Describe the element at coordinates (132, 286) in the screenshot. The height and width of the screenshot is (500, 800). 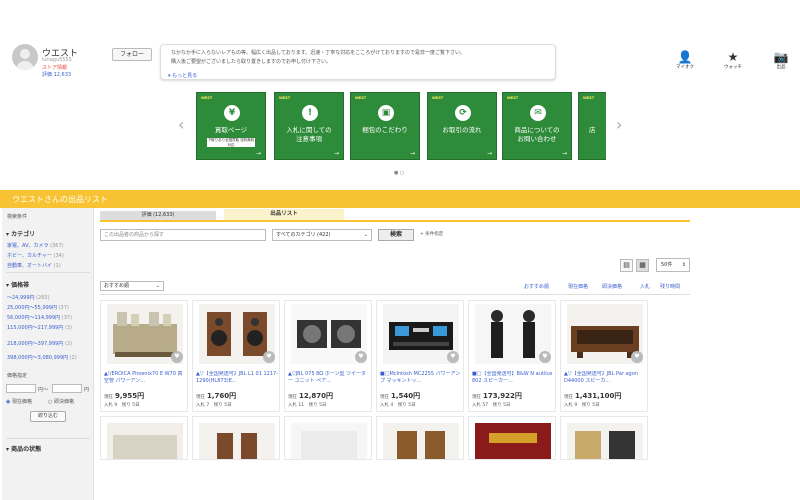
I see `sort-select: おすすめ順 ⌄` at that location.